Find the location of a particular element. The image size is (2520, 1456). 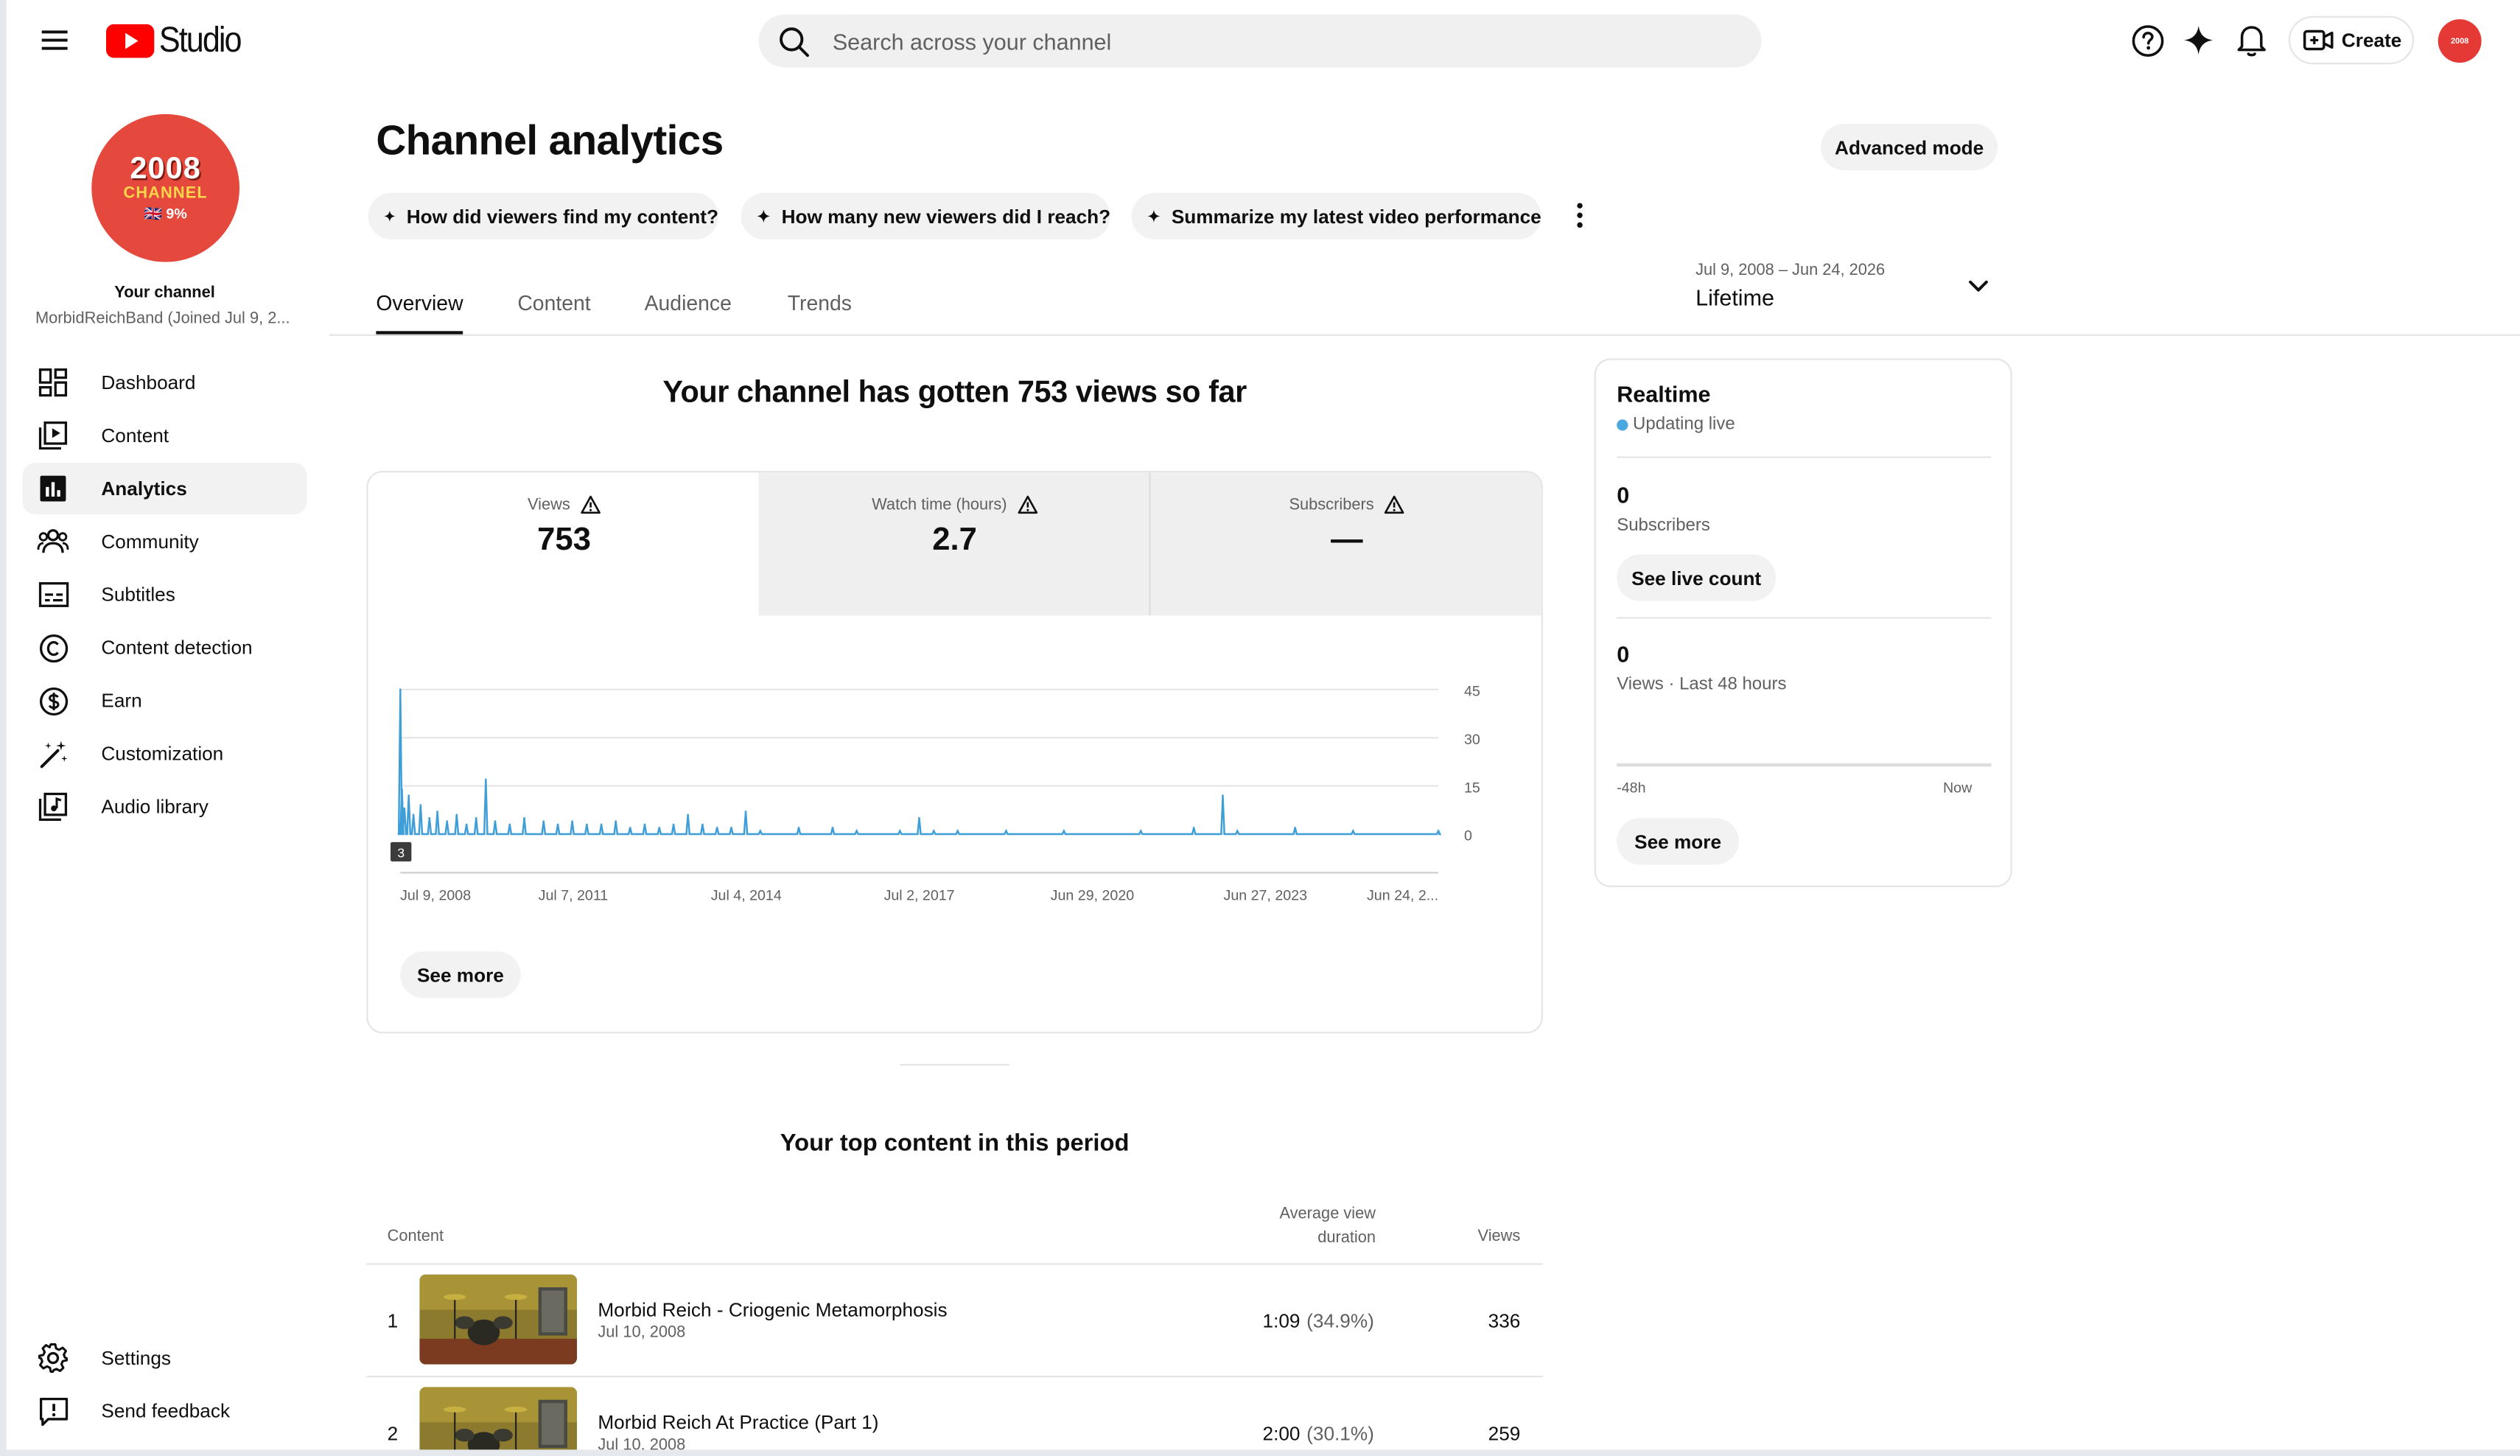

sidebar-item-content-detection: Content detection is located at coordinates (165, 647).